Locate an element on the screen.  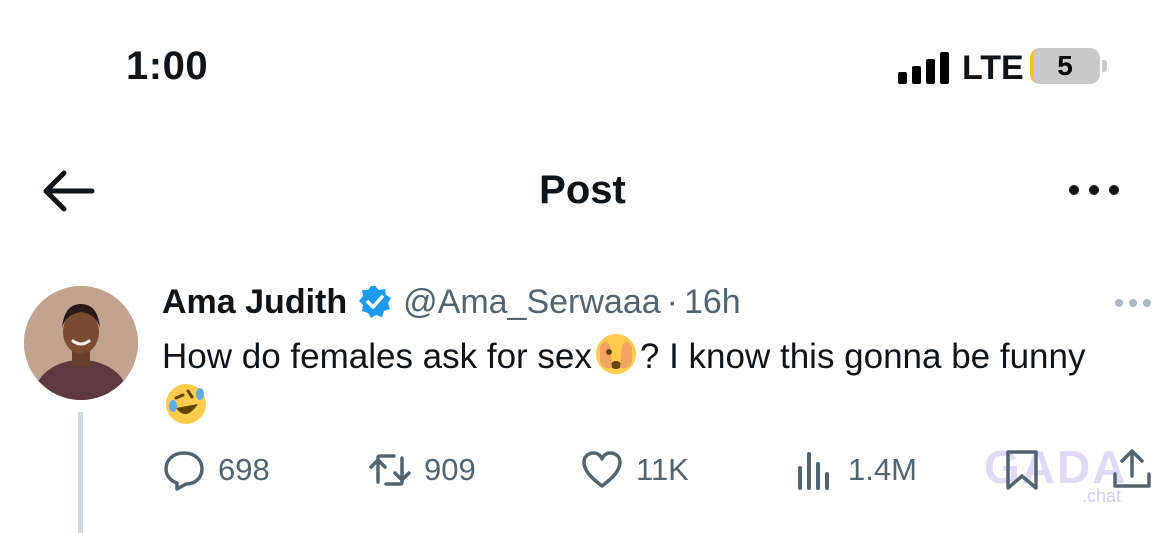
bookmark-icon is located at coordinates (1022, 470).